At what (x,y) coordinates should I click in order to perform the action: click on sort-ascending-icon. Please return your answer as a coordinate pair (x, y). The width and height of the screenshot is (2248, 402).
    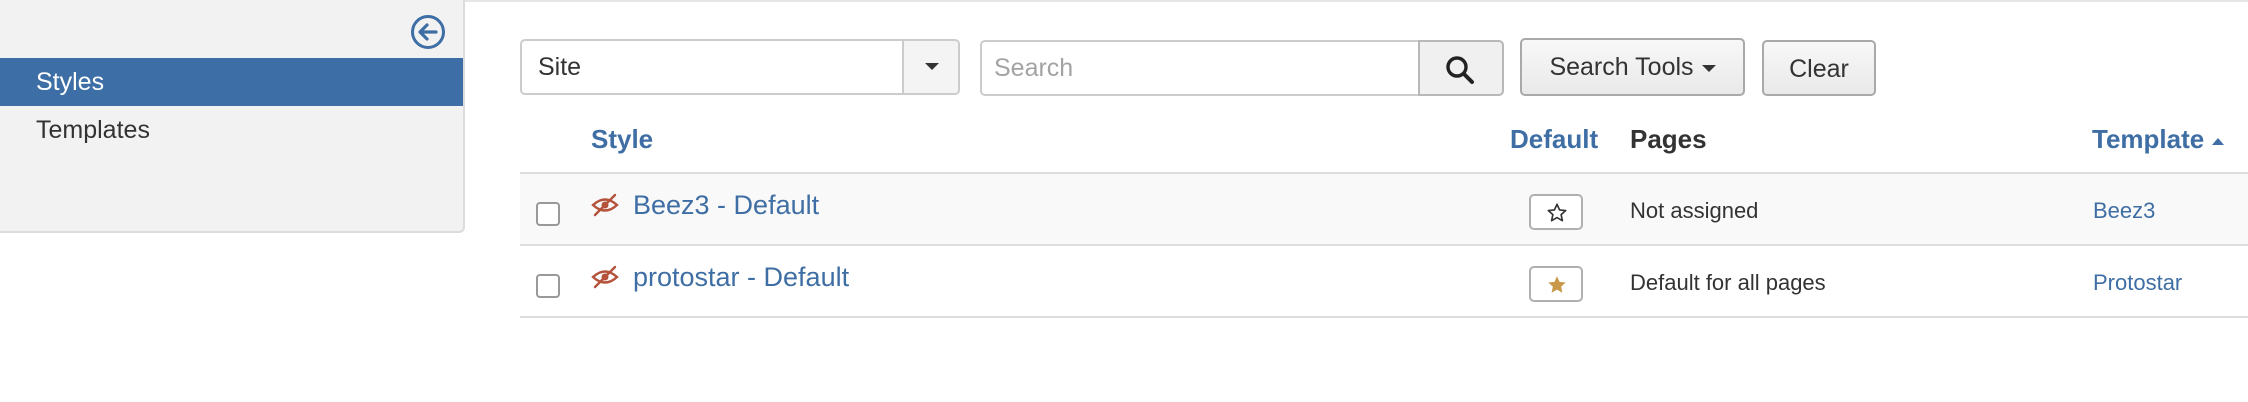
    Looking at the image, I should click on (2218, 141).